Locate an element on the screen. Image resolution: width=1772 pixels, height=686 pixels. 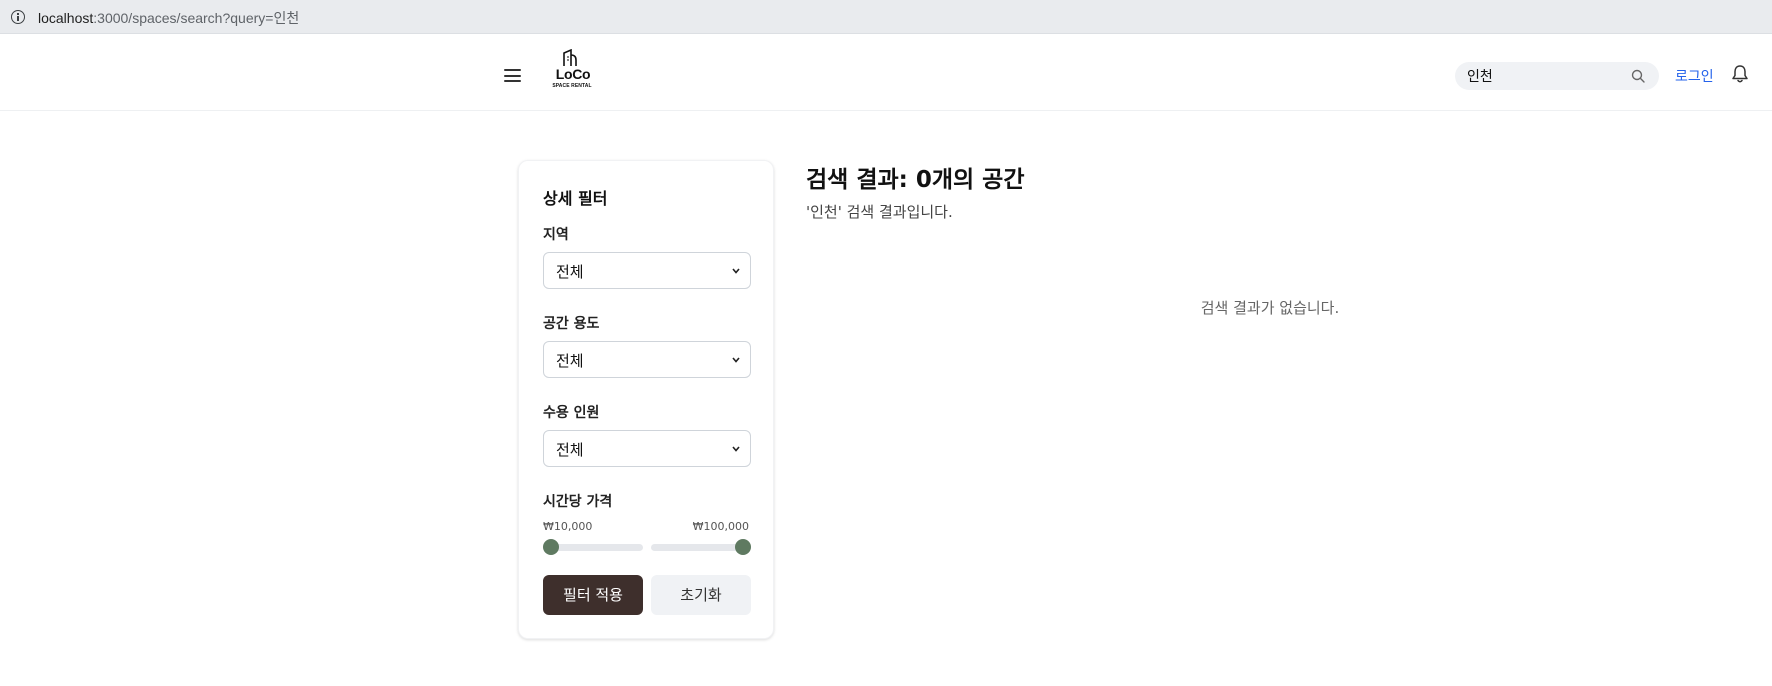
search-box is located at coordinates (1557, 76).